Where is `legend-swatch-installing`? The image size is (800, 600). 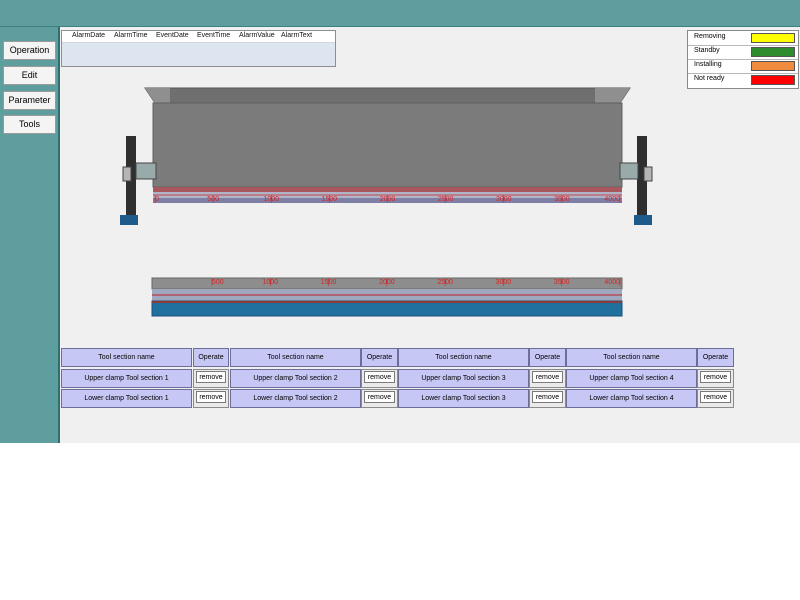
legend-swatch-installing is located at coordinates (773, 66).